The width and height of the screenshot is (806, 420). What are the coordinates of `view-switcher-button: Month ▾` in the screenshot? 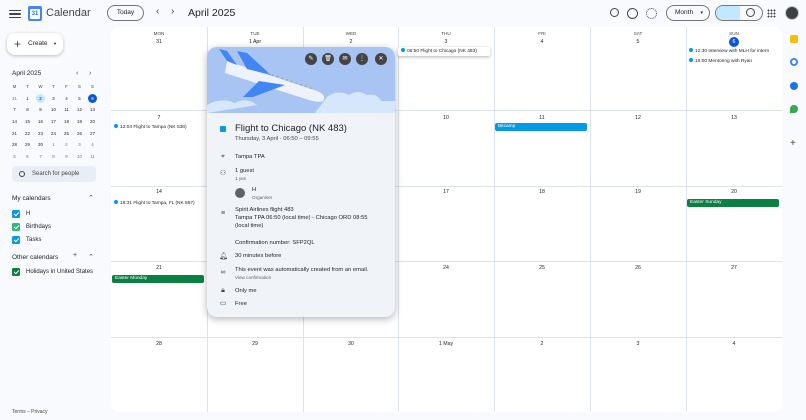 It's located at (688, 13).